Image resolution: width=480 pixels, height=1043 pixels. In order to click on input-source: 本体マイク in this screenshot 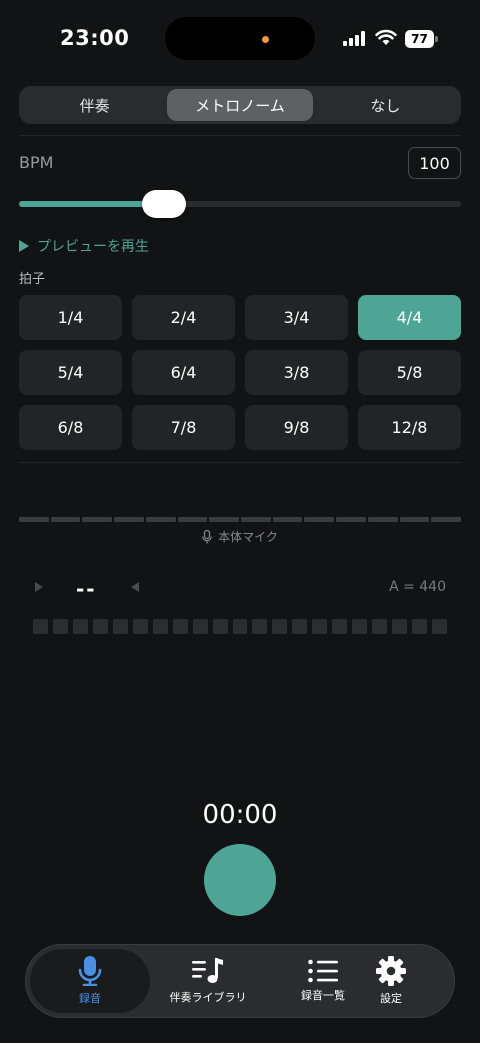, I will do `click(240, 536)`.